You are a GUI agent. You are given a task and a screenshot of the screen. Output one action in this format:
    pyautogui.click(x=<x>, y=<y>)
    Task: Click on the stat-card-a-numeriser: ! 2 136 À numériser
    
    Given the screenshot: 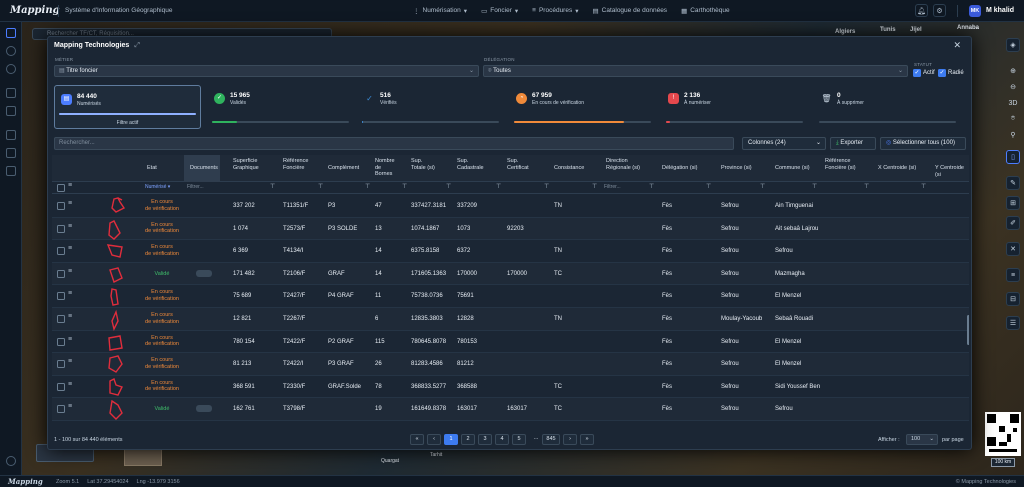 What is the action you would take?
    pyautogui.click(x=735, y=107)
    